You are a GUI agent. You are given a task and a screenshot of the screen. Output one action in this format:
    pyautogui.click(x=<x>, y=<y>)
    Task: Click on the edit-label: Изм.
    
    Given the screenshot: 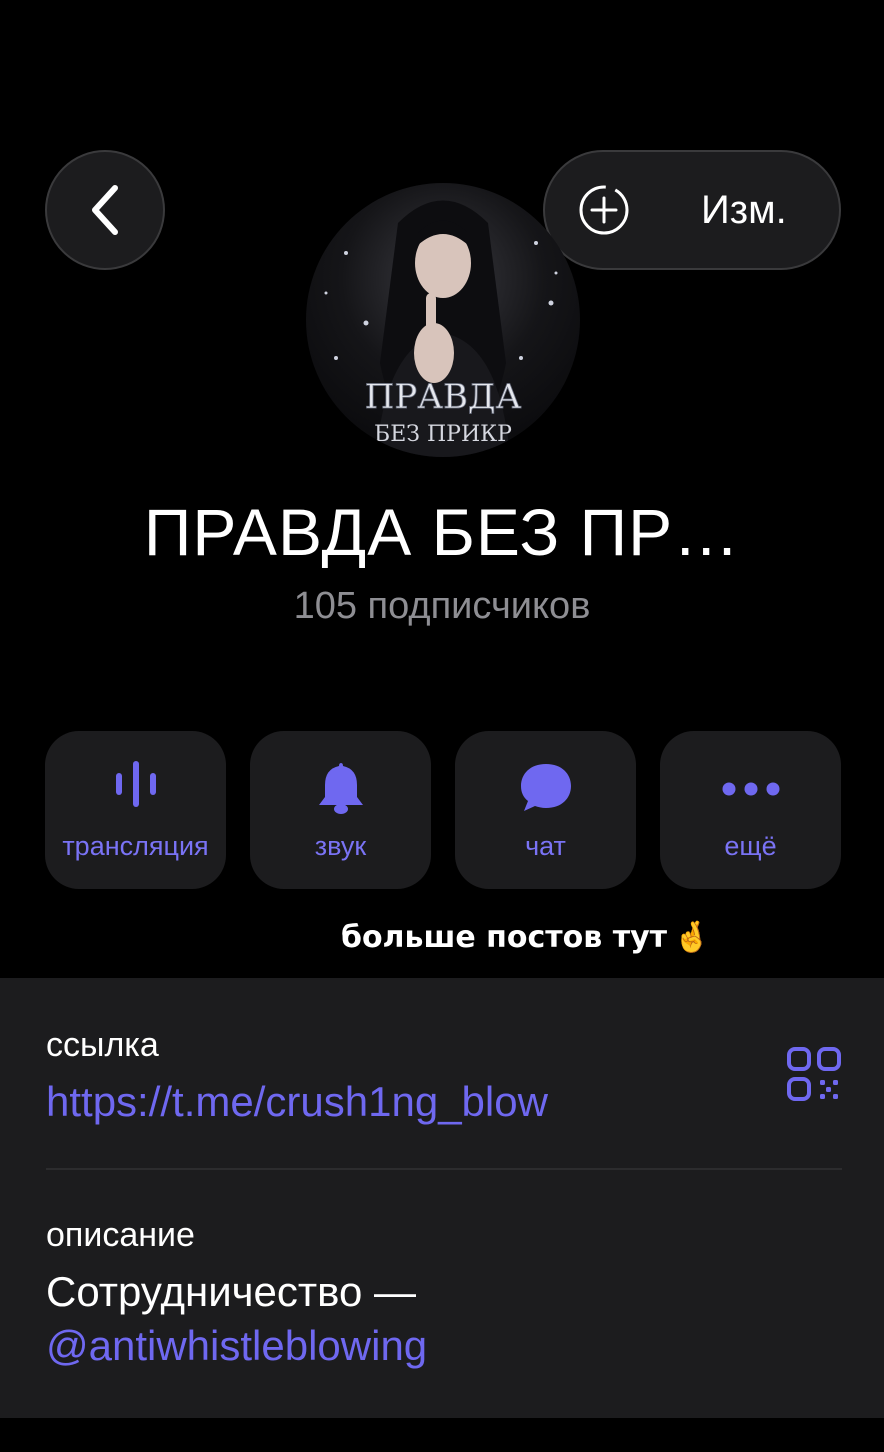 What is the action you would take?
    pyautogui.click(x=744, y=209)
    